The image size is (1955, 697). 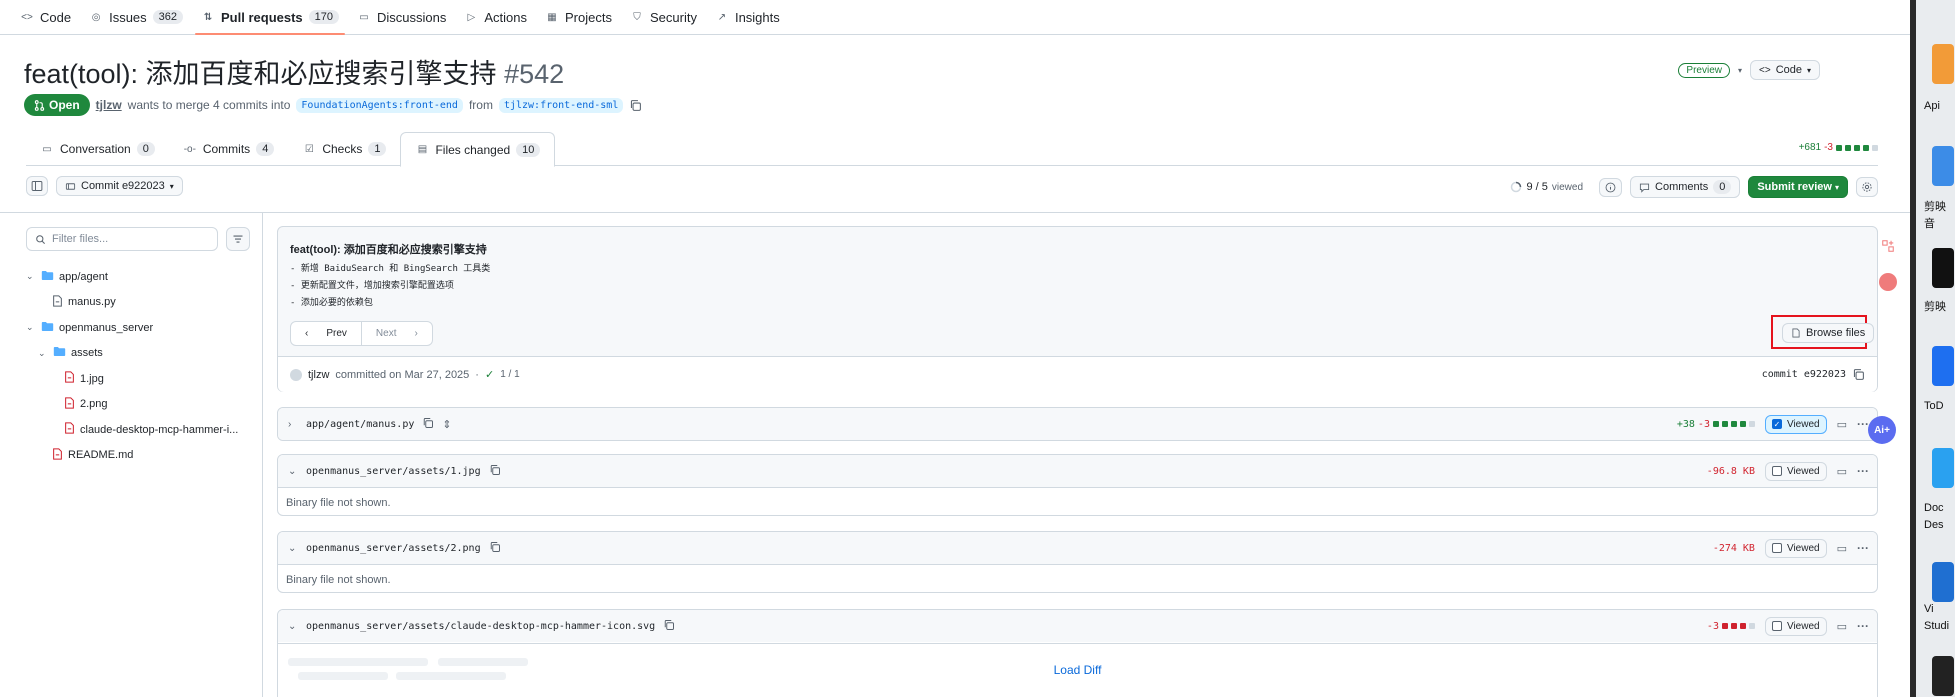 I want to click on tree-file: 2.png, so click(x=137, y=405).